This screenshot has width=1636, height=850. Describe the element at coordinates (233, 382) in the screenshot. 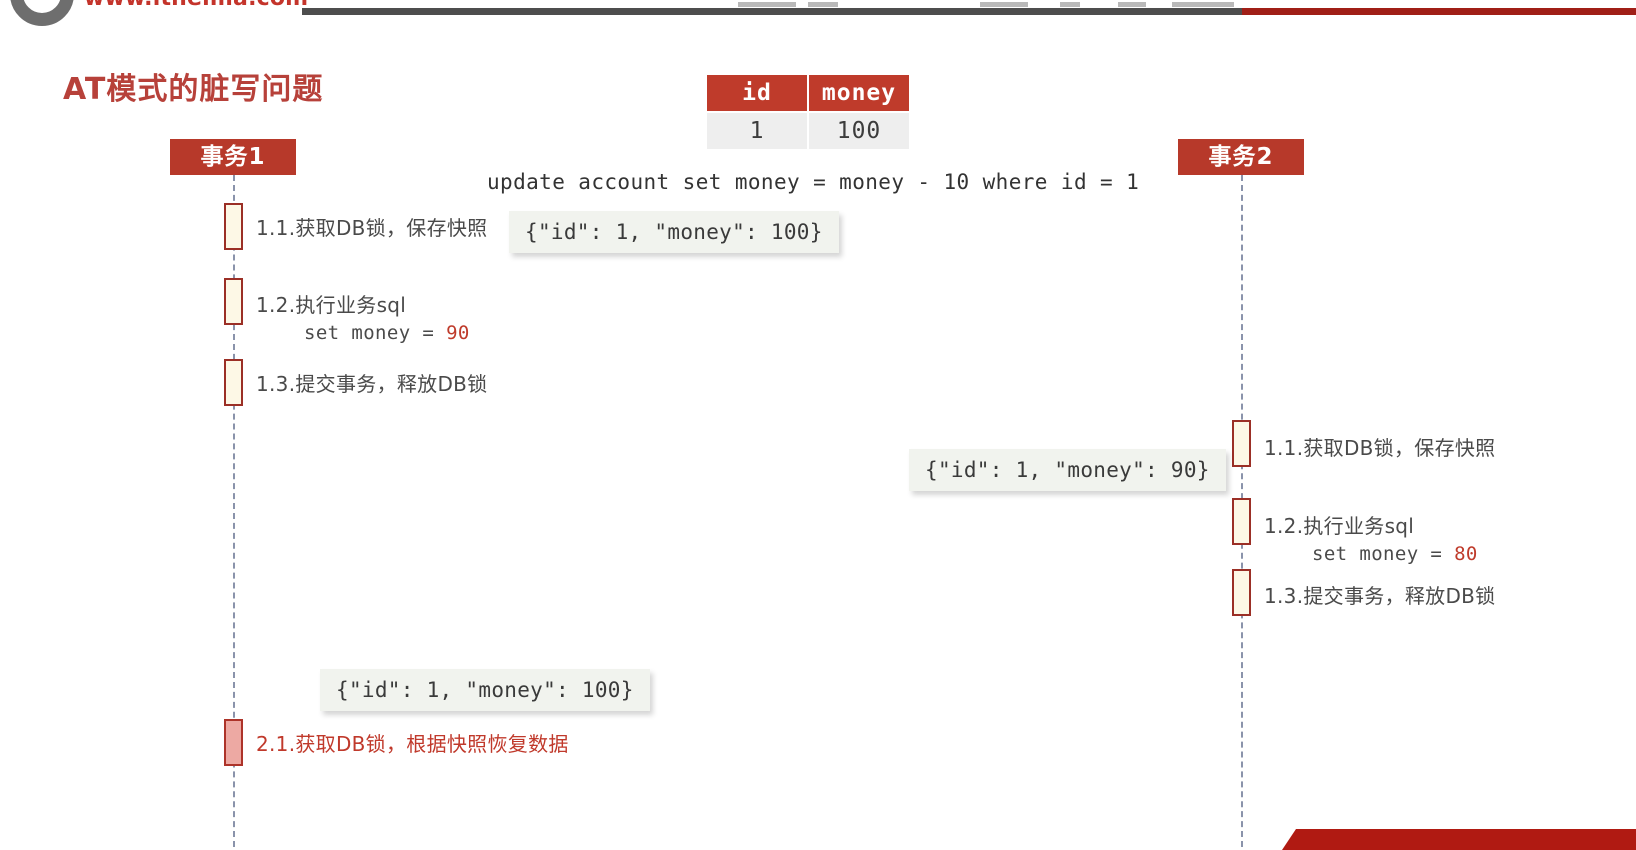

I see `activation-bar-tx1-step3` at that location.